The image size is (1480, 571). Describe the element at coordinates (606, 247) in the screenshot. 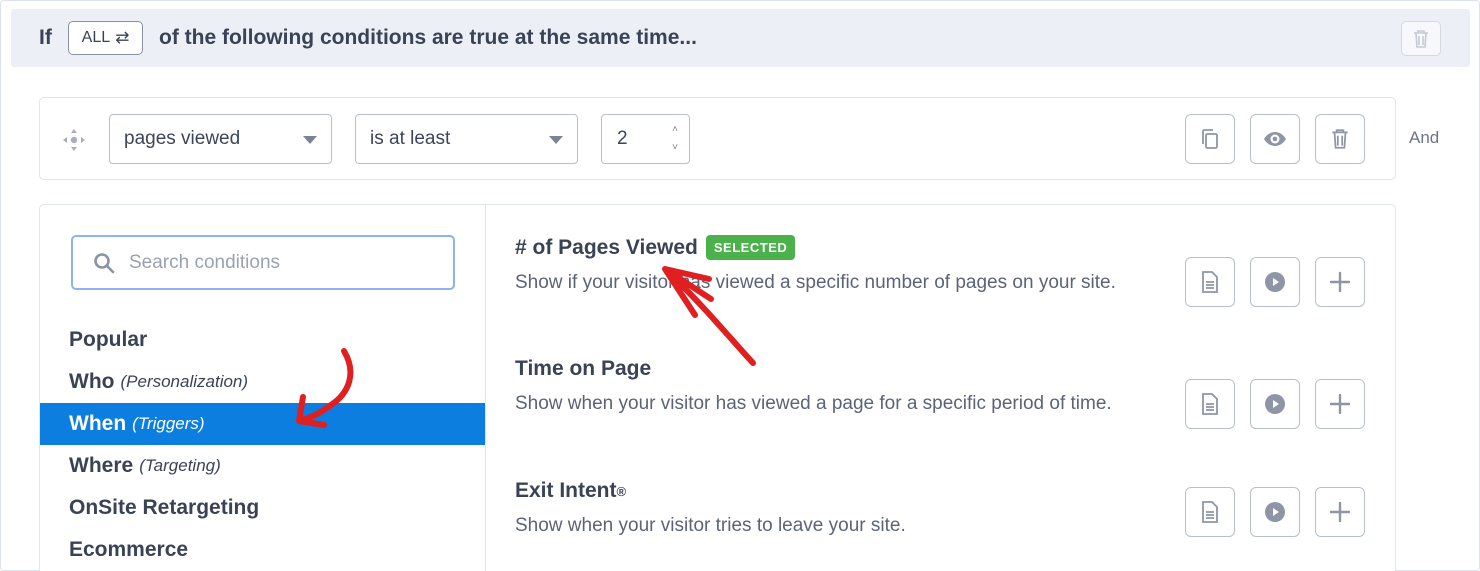

I see `condition-item-title: # of Pages Viewed` at that location.